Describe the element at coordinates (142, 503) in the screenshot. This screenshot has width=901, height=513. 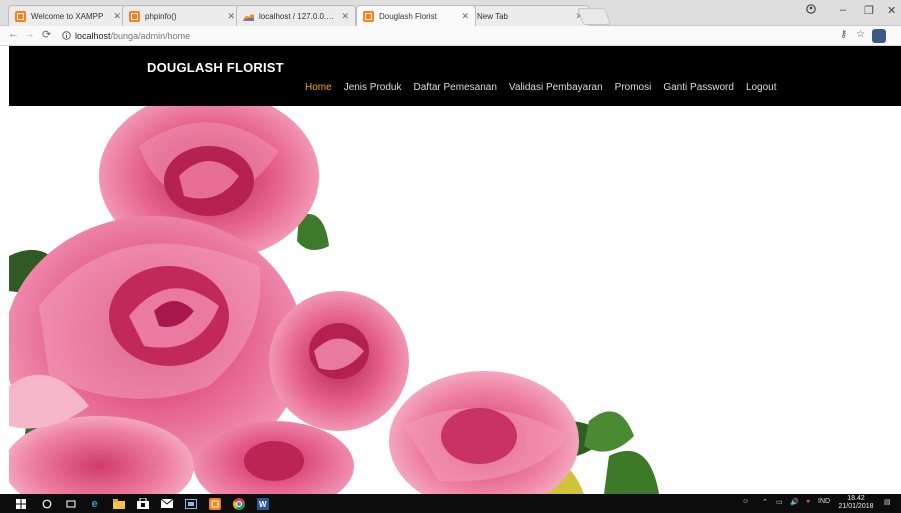
I see `store-icon` at that location.